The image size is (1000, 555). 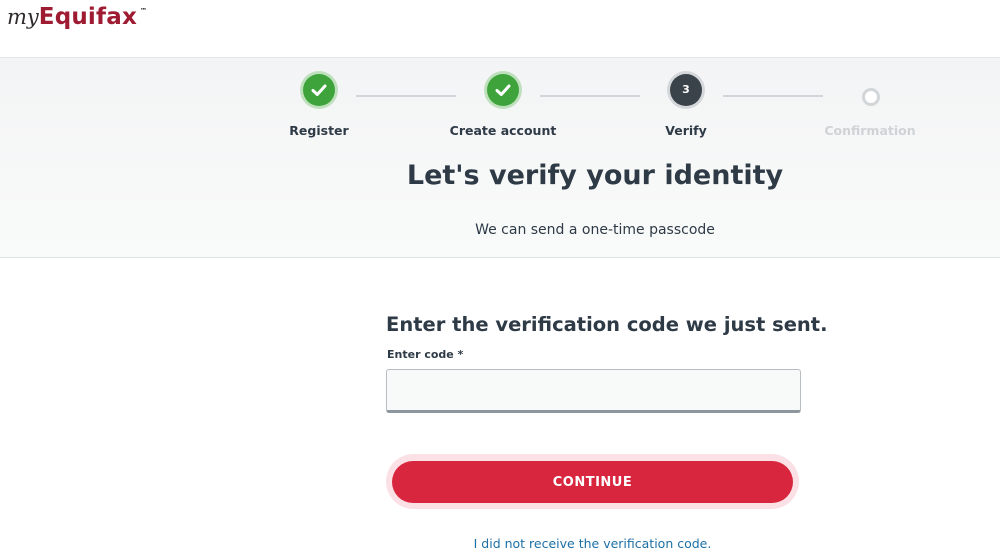 I want to click on verification-code-input, so click(x=593, y=391).